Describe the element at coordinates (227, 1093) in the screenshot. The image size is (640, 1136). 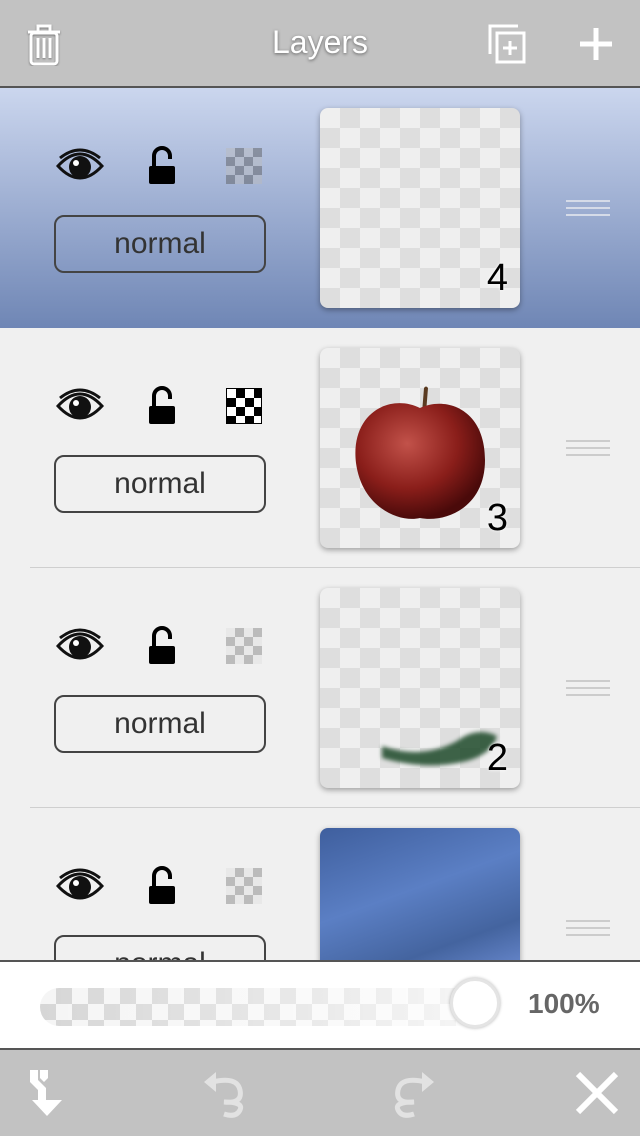
I see `undo-icon` at that location.